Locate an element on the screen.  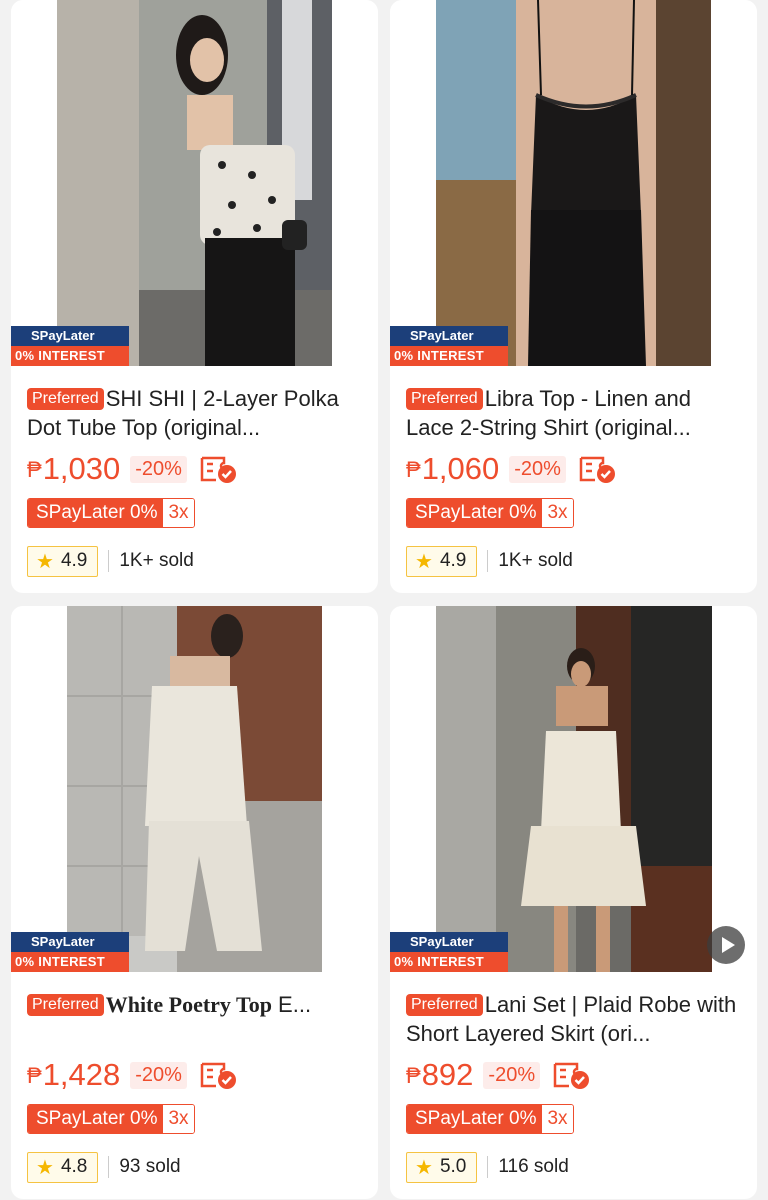
price: 1,428 is located at coordinates (81, 1074).